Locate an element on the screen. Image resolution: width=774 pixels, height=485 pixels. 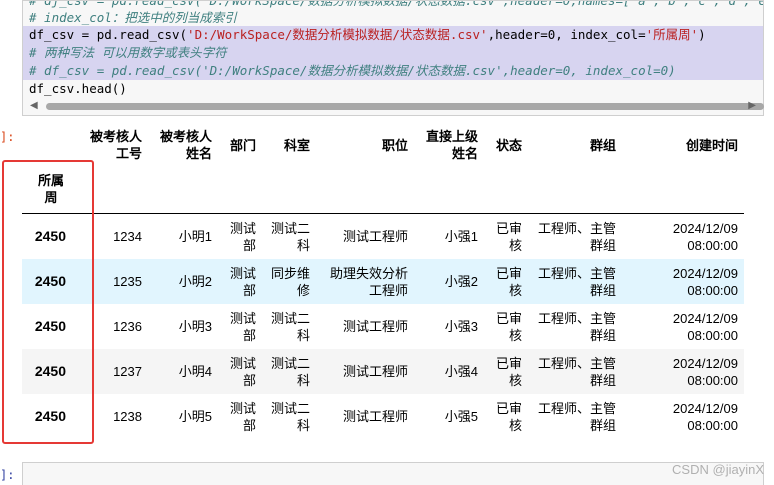
next-code-cell is located at coordinates (393, 473).